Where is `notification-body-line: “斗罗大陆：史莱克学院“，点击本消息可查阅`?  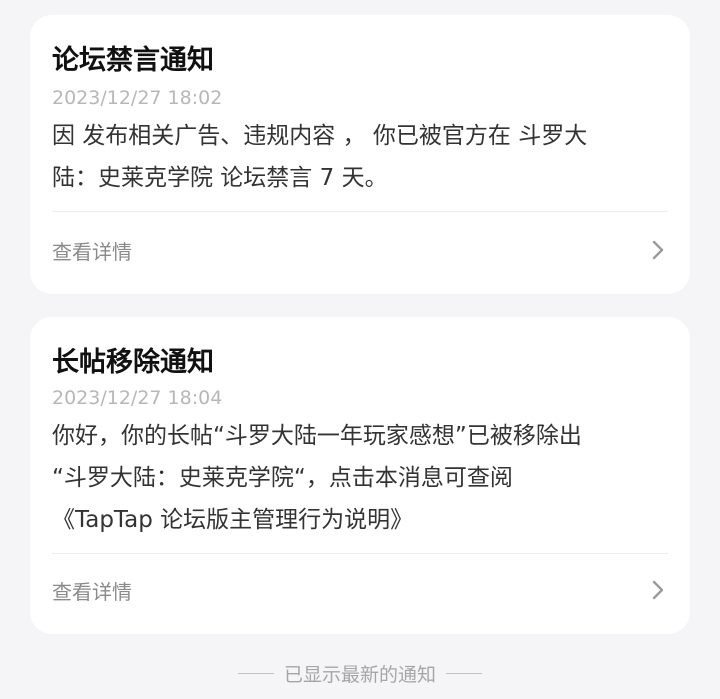
notification-body-line: “斗罗大陆：史莱克学院“，点击本消息可查阅 is located at coordinates (282, 478).